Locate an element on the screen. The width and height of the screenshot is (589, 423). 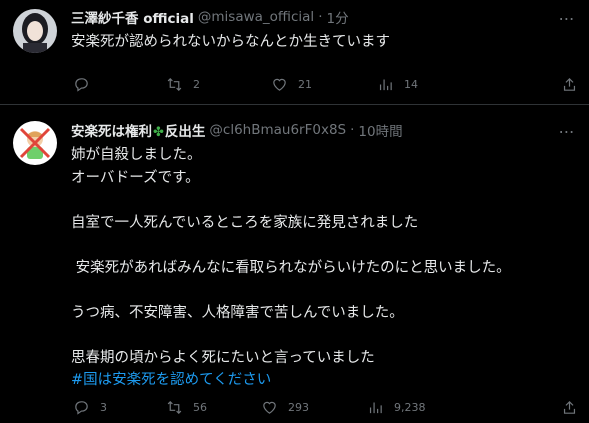
retweet-count: 56 is located at coordinates (200, 407).